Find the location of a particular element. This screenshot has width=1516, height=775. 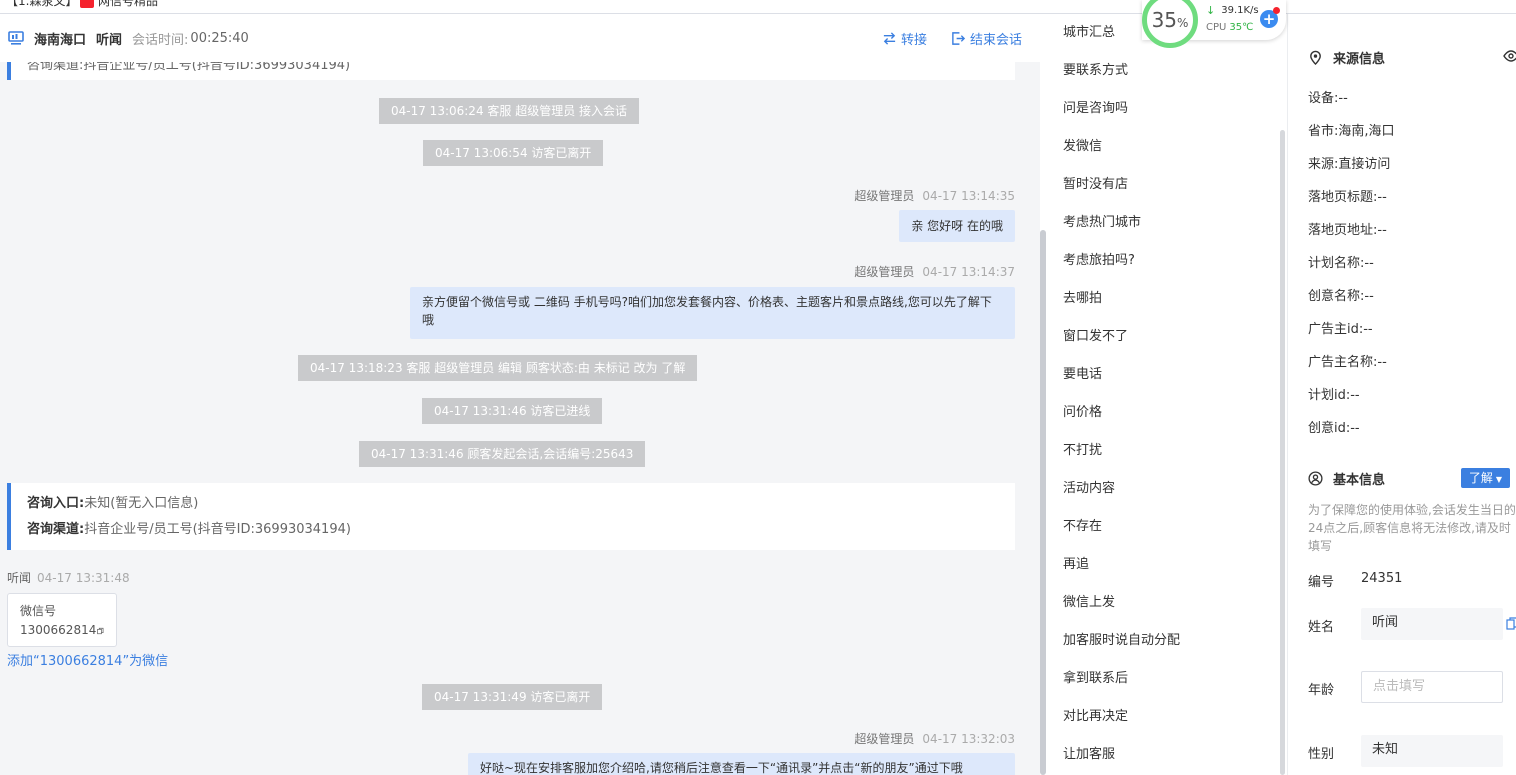

gender-label: 性别 is located at coordinates (1321, 754).